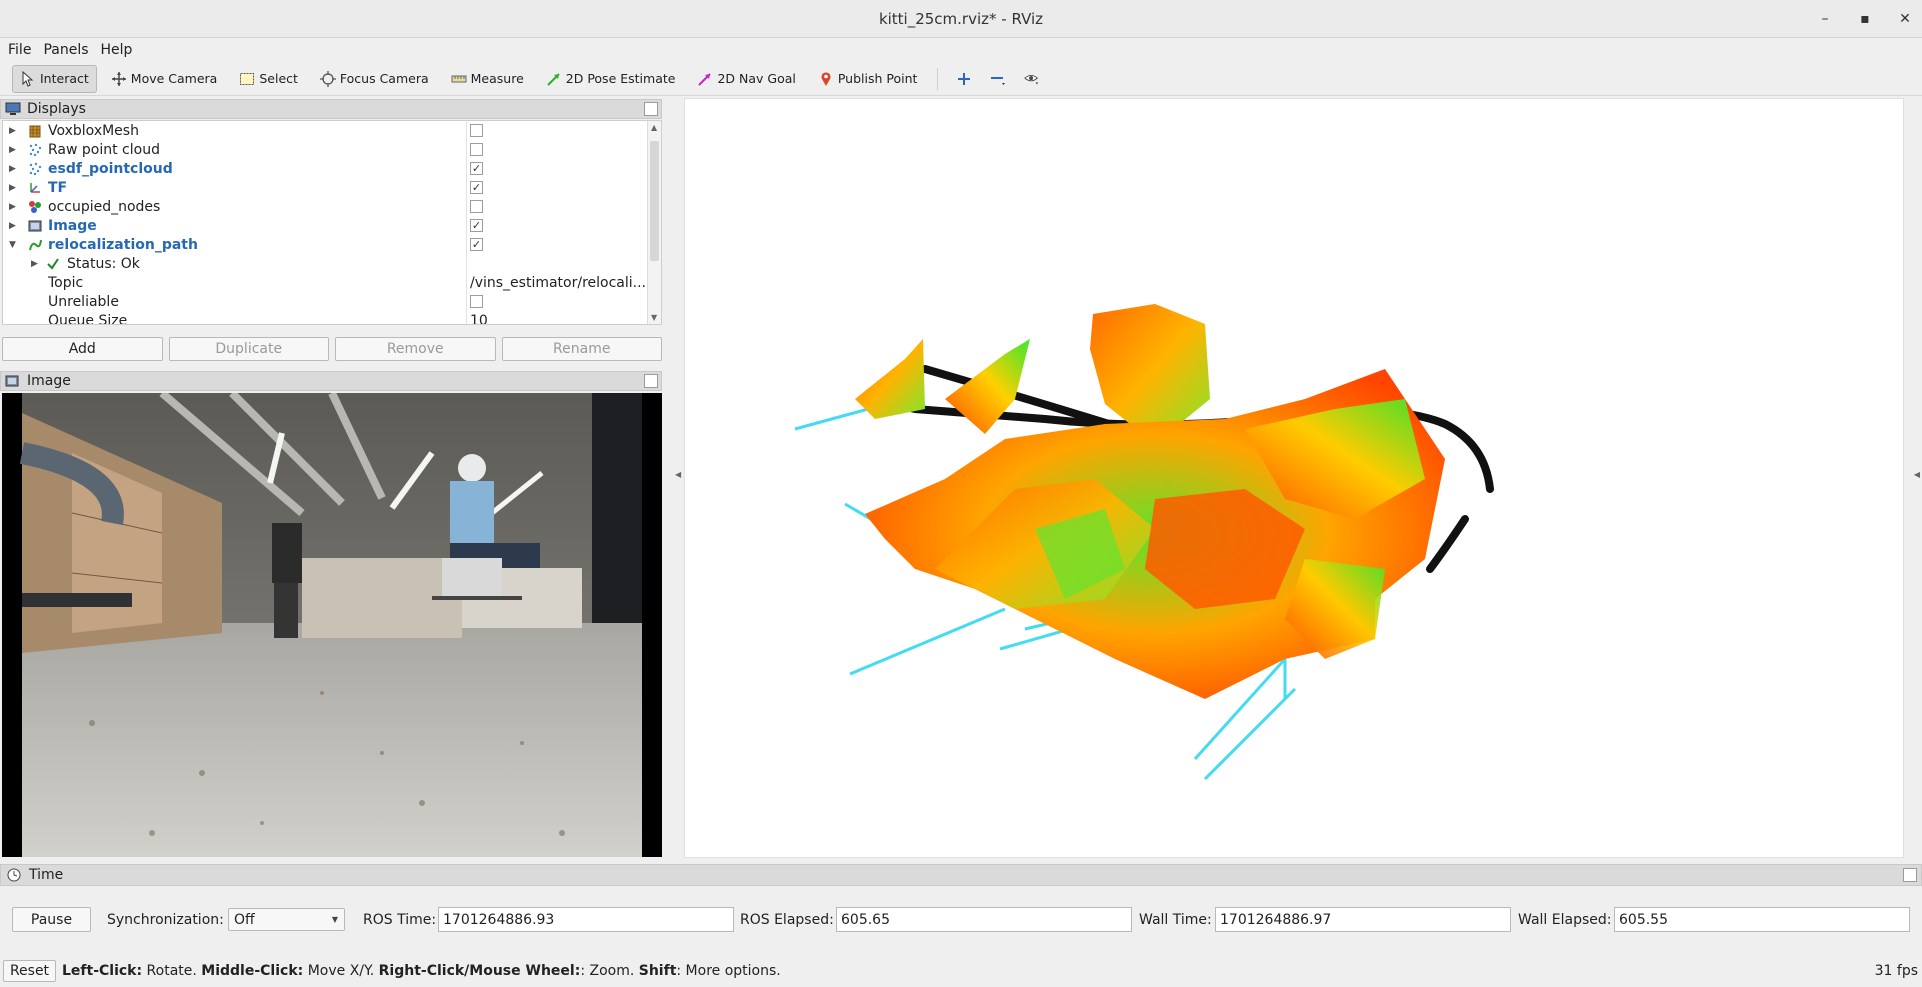 This screenshot has width=1922, height=987. Describe the element at coordinates (559, 319) in the screenshot. I see `prop-value: 10` at that location.